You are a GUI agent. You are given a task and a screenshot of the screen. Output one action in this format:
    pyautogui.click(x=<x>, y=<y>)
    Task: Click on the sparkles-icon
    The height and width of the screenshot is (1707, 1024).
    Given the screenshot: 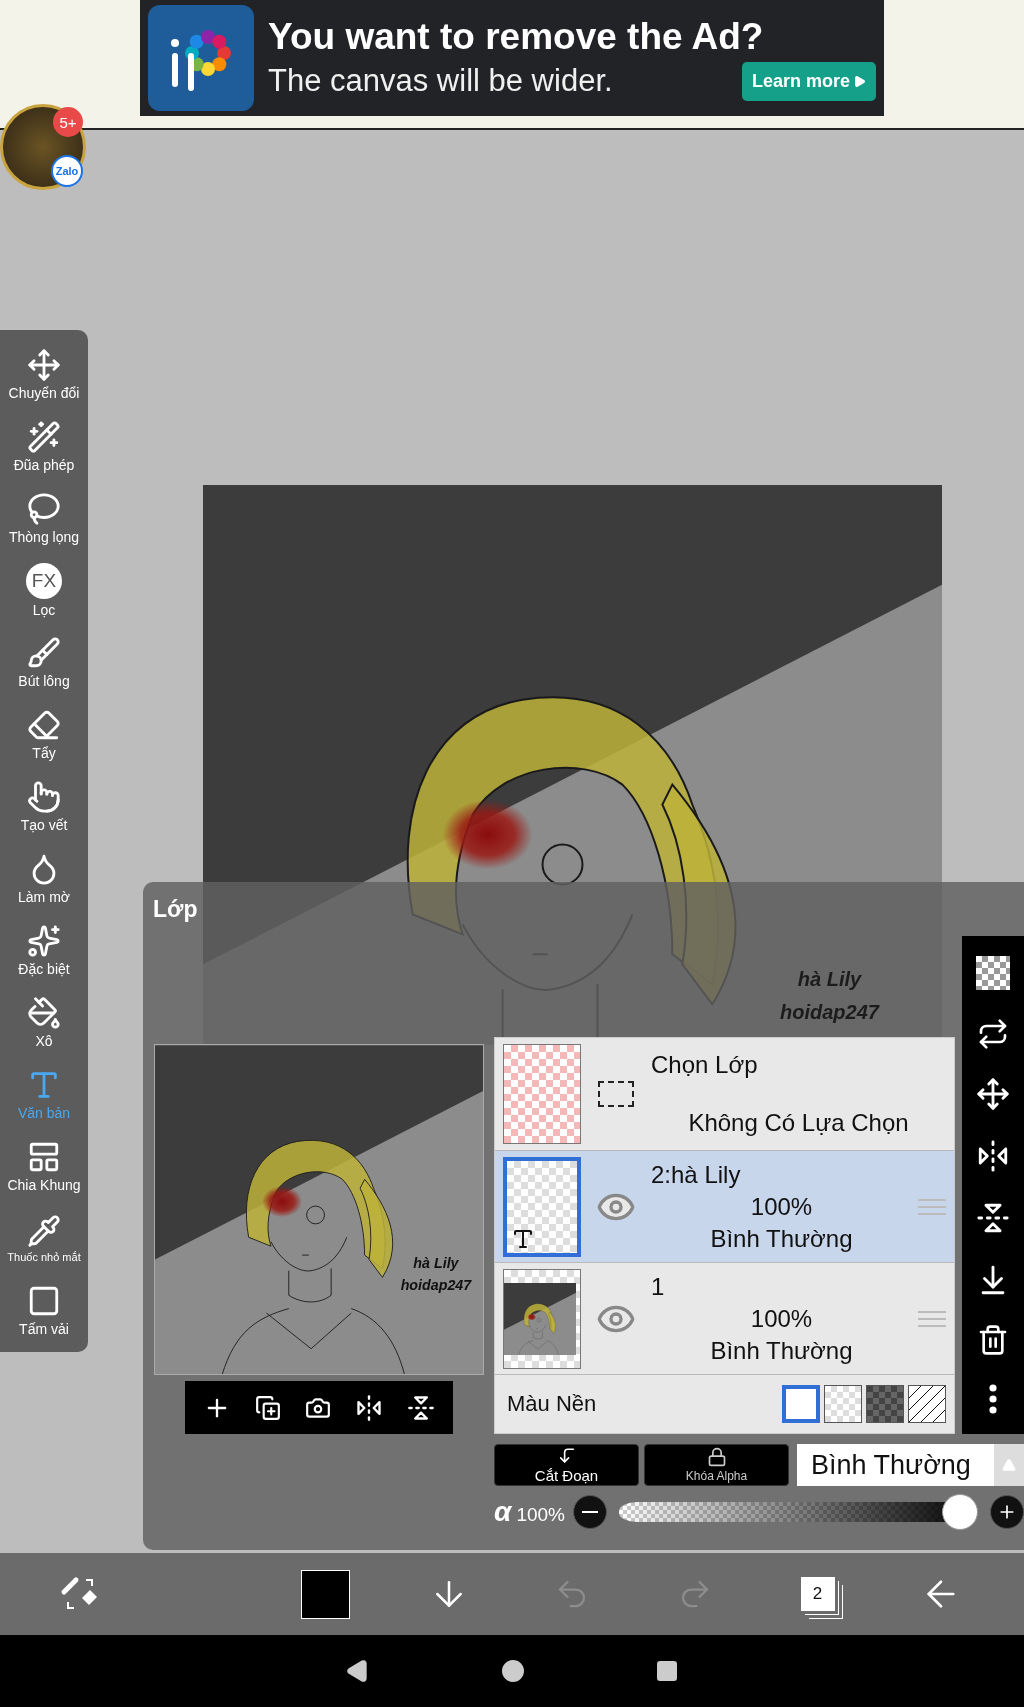 What is the action you would take?
    pyautogui.click(x=44, y=940)
    